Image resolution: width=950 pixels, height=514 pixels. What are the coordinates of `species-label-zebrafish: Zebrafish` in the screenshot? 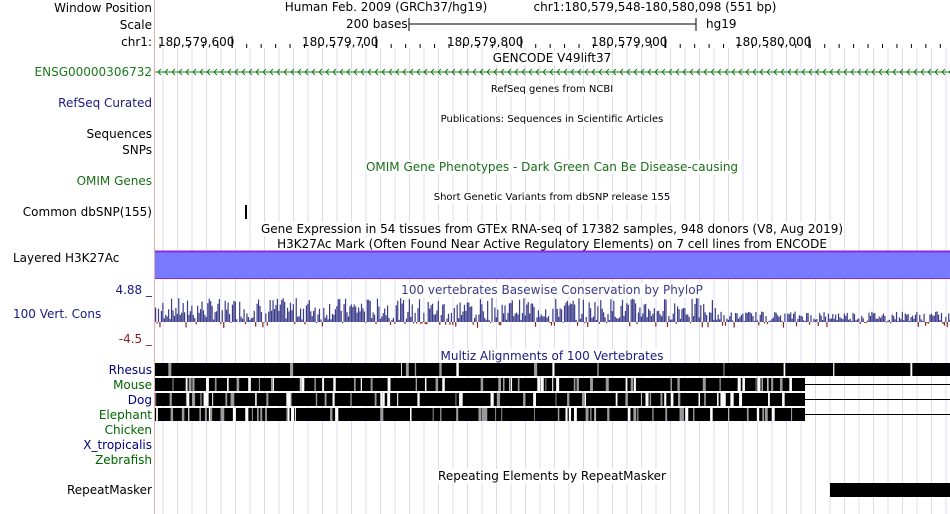 It's located at (123, 460).